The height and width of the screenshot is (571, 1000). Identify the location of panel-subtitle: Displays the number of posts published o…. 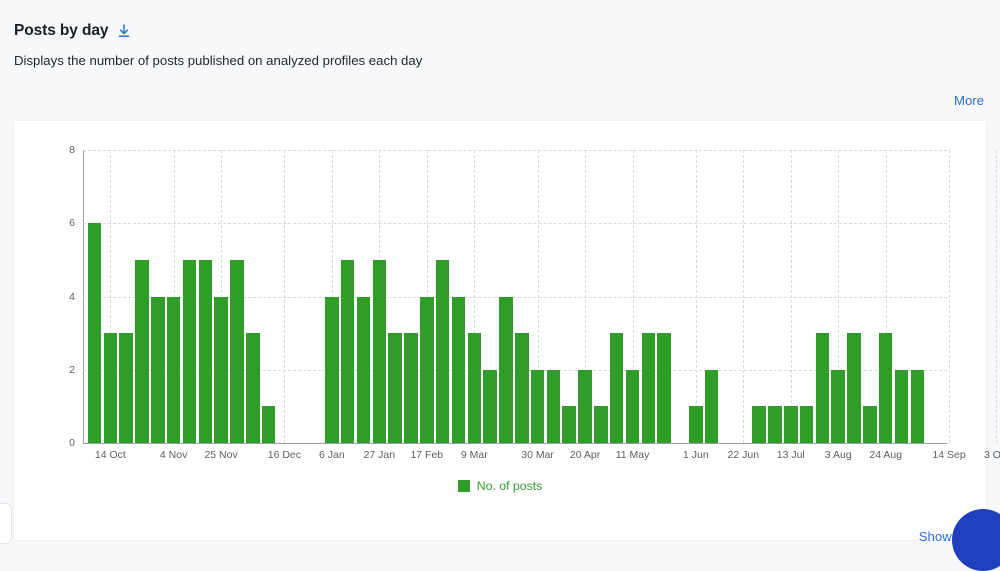
(218, 60).